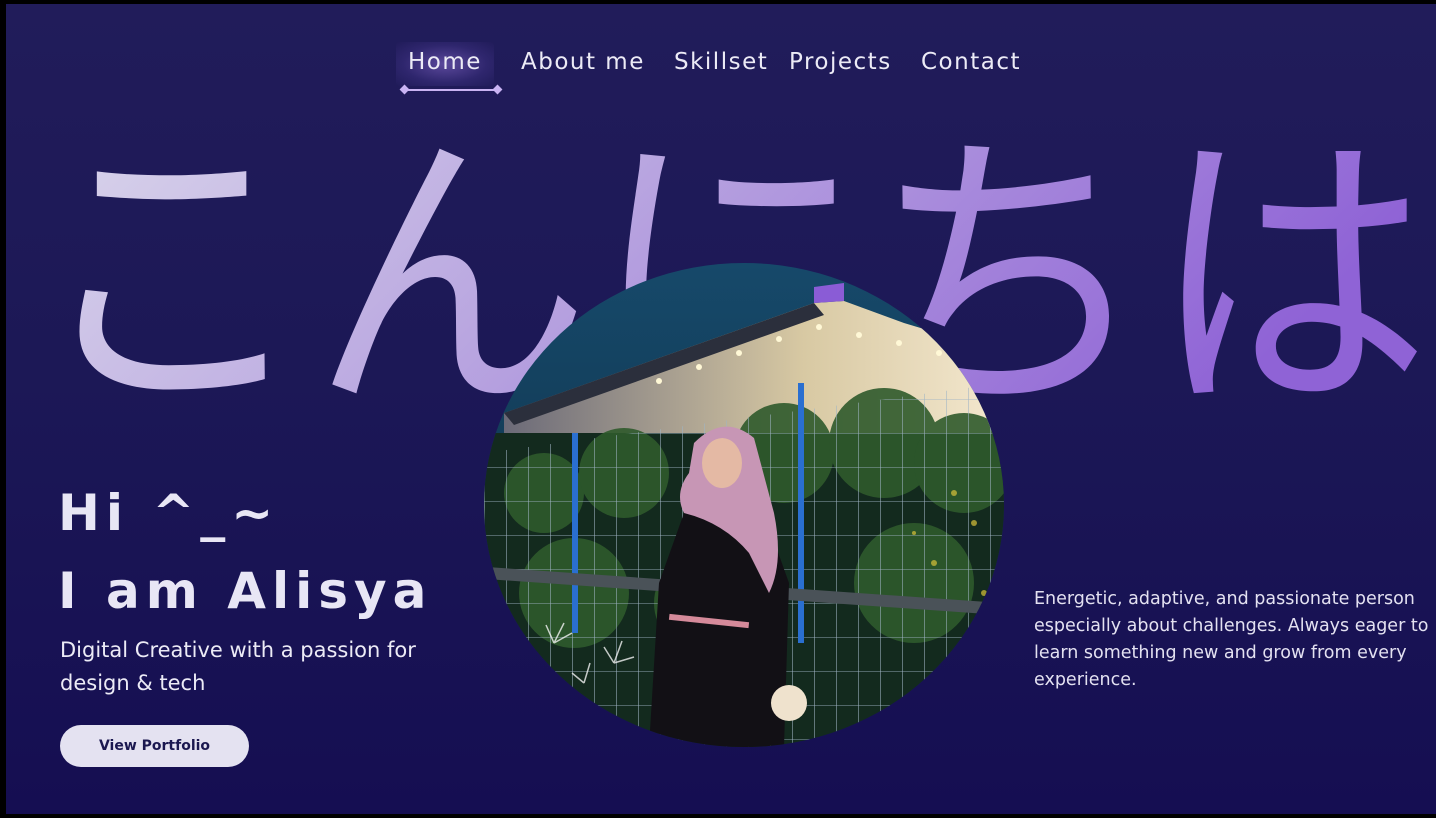 The height and width of the screenshot is (818, 1436). I want to click on nav-item-label: Projects, so click(840, 62).